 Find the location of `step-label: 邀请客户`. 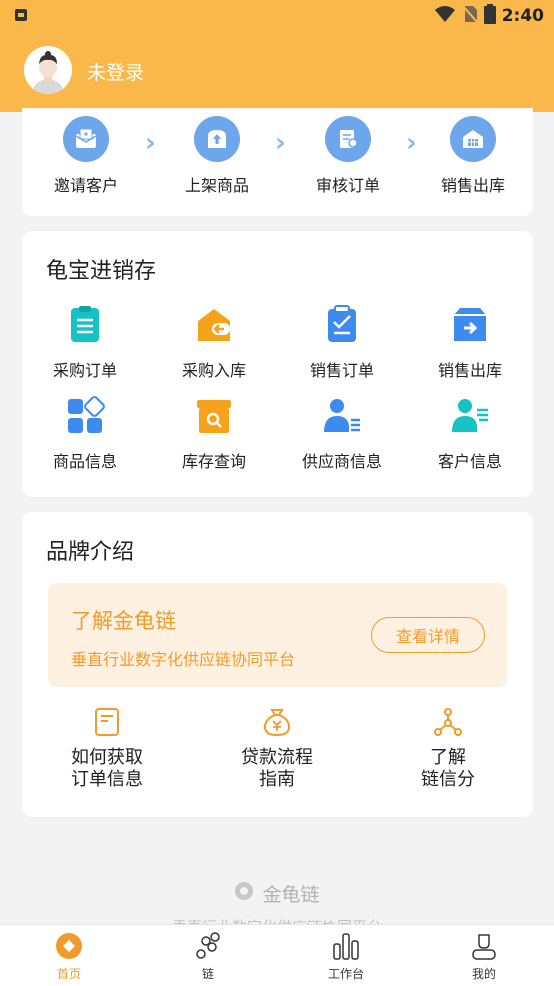

step-label: 邀请客户 is located at coordinates (85, 185).